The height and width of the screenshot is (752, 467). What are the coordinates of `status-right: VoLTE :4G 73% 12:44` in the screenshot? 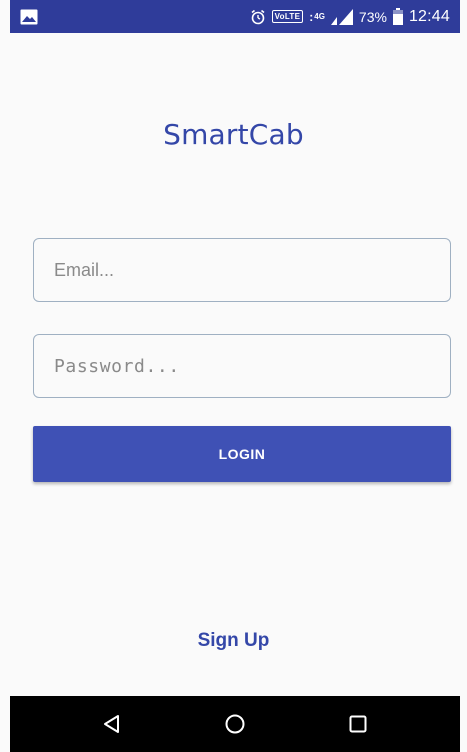 It's located at (350, 17).